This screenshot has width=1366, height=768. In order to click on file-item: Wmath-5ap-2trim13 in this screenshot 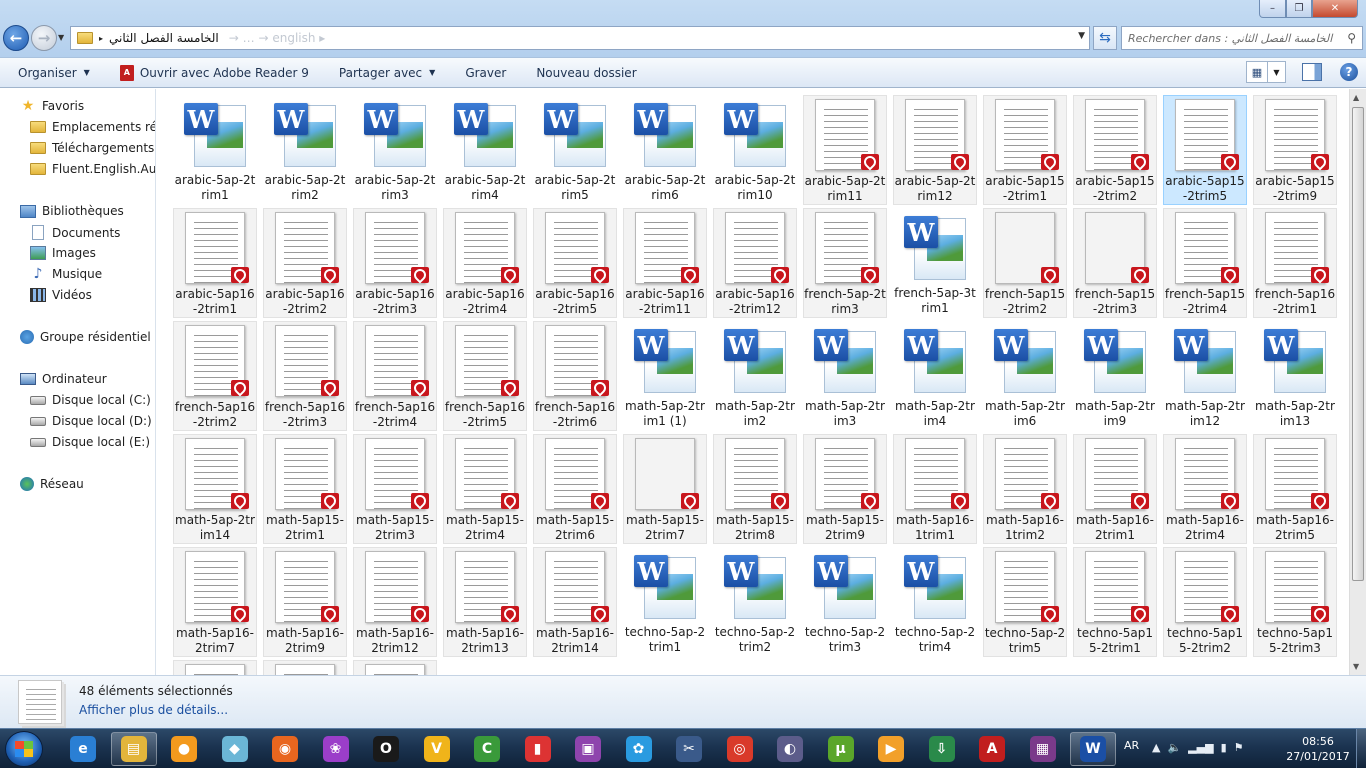, I will do `click(1295, 376)`.